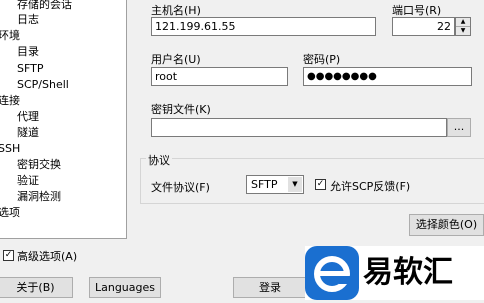  I want to click on file-protocol-select: SFTP ▼, so click(275, 184).